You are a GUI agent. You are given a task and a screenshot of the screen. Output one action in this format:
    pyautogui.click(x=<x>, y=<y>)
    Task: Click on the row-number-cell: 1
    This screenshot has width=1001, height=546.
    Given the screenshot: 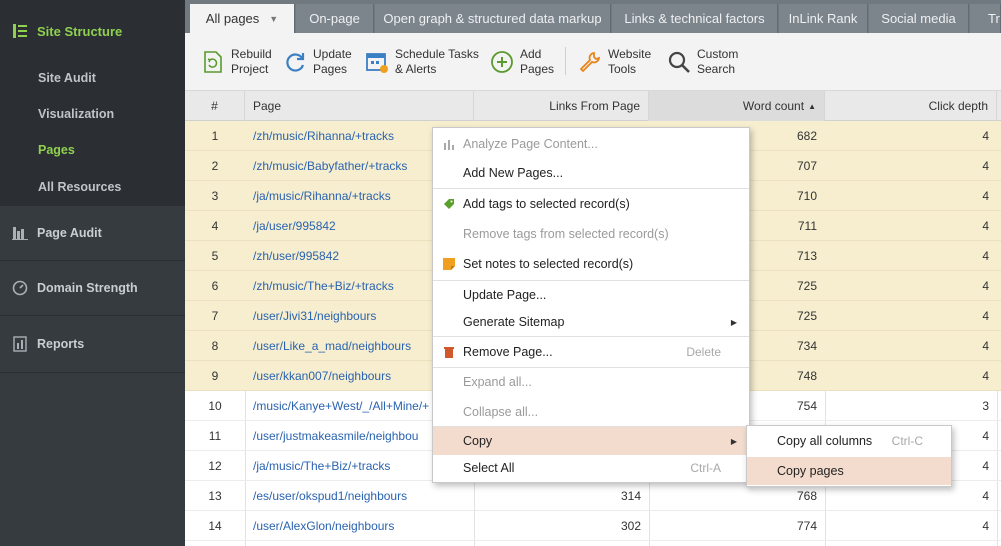 What is the action you would take?
    pyautogui.click(x=215, y=136)
    